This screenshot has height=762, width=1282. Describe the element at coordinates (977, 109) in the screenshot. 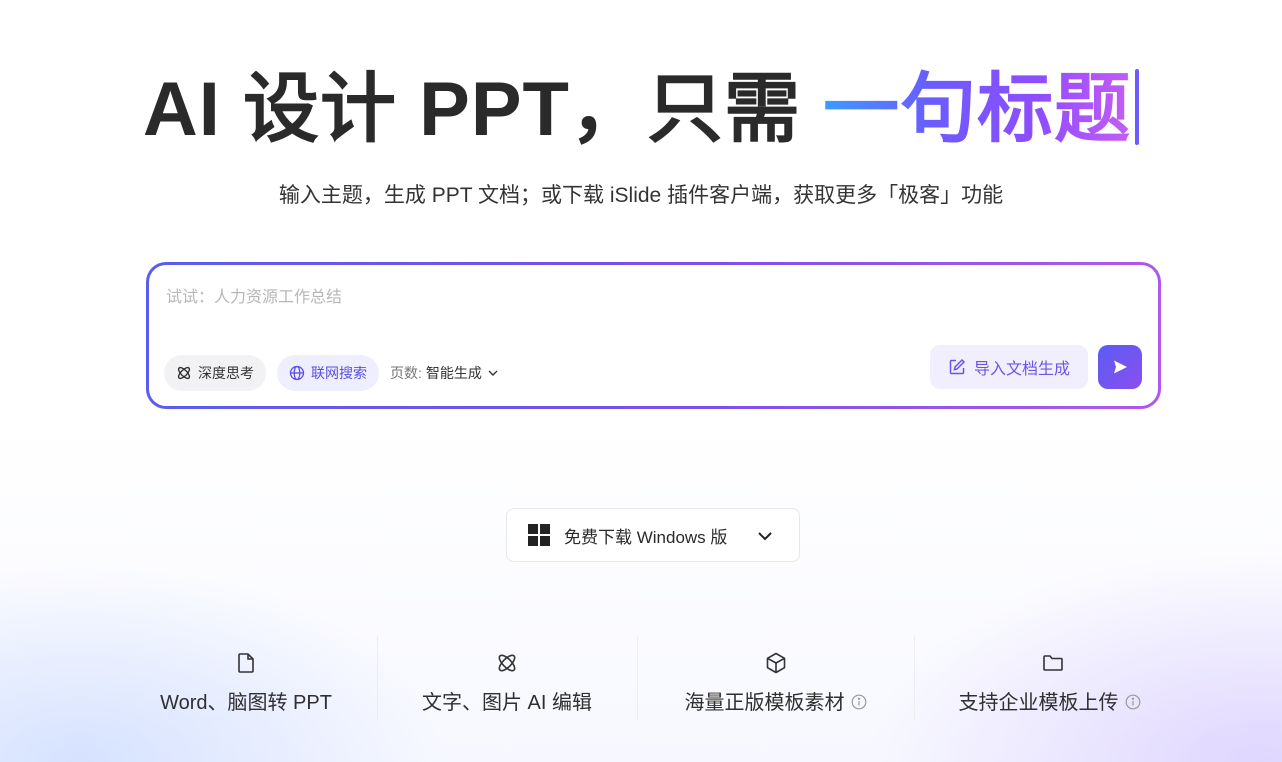

I see `hero-title-highlight: 一句标题` at that location.